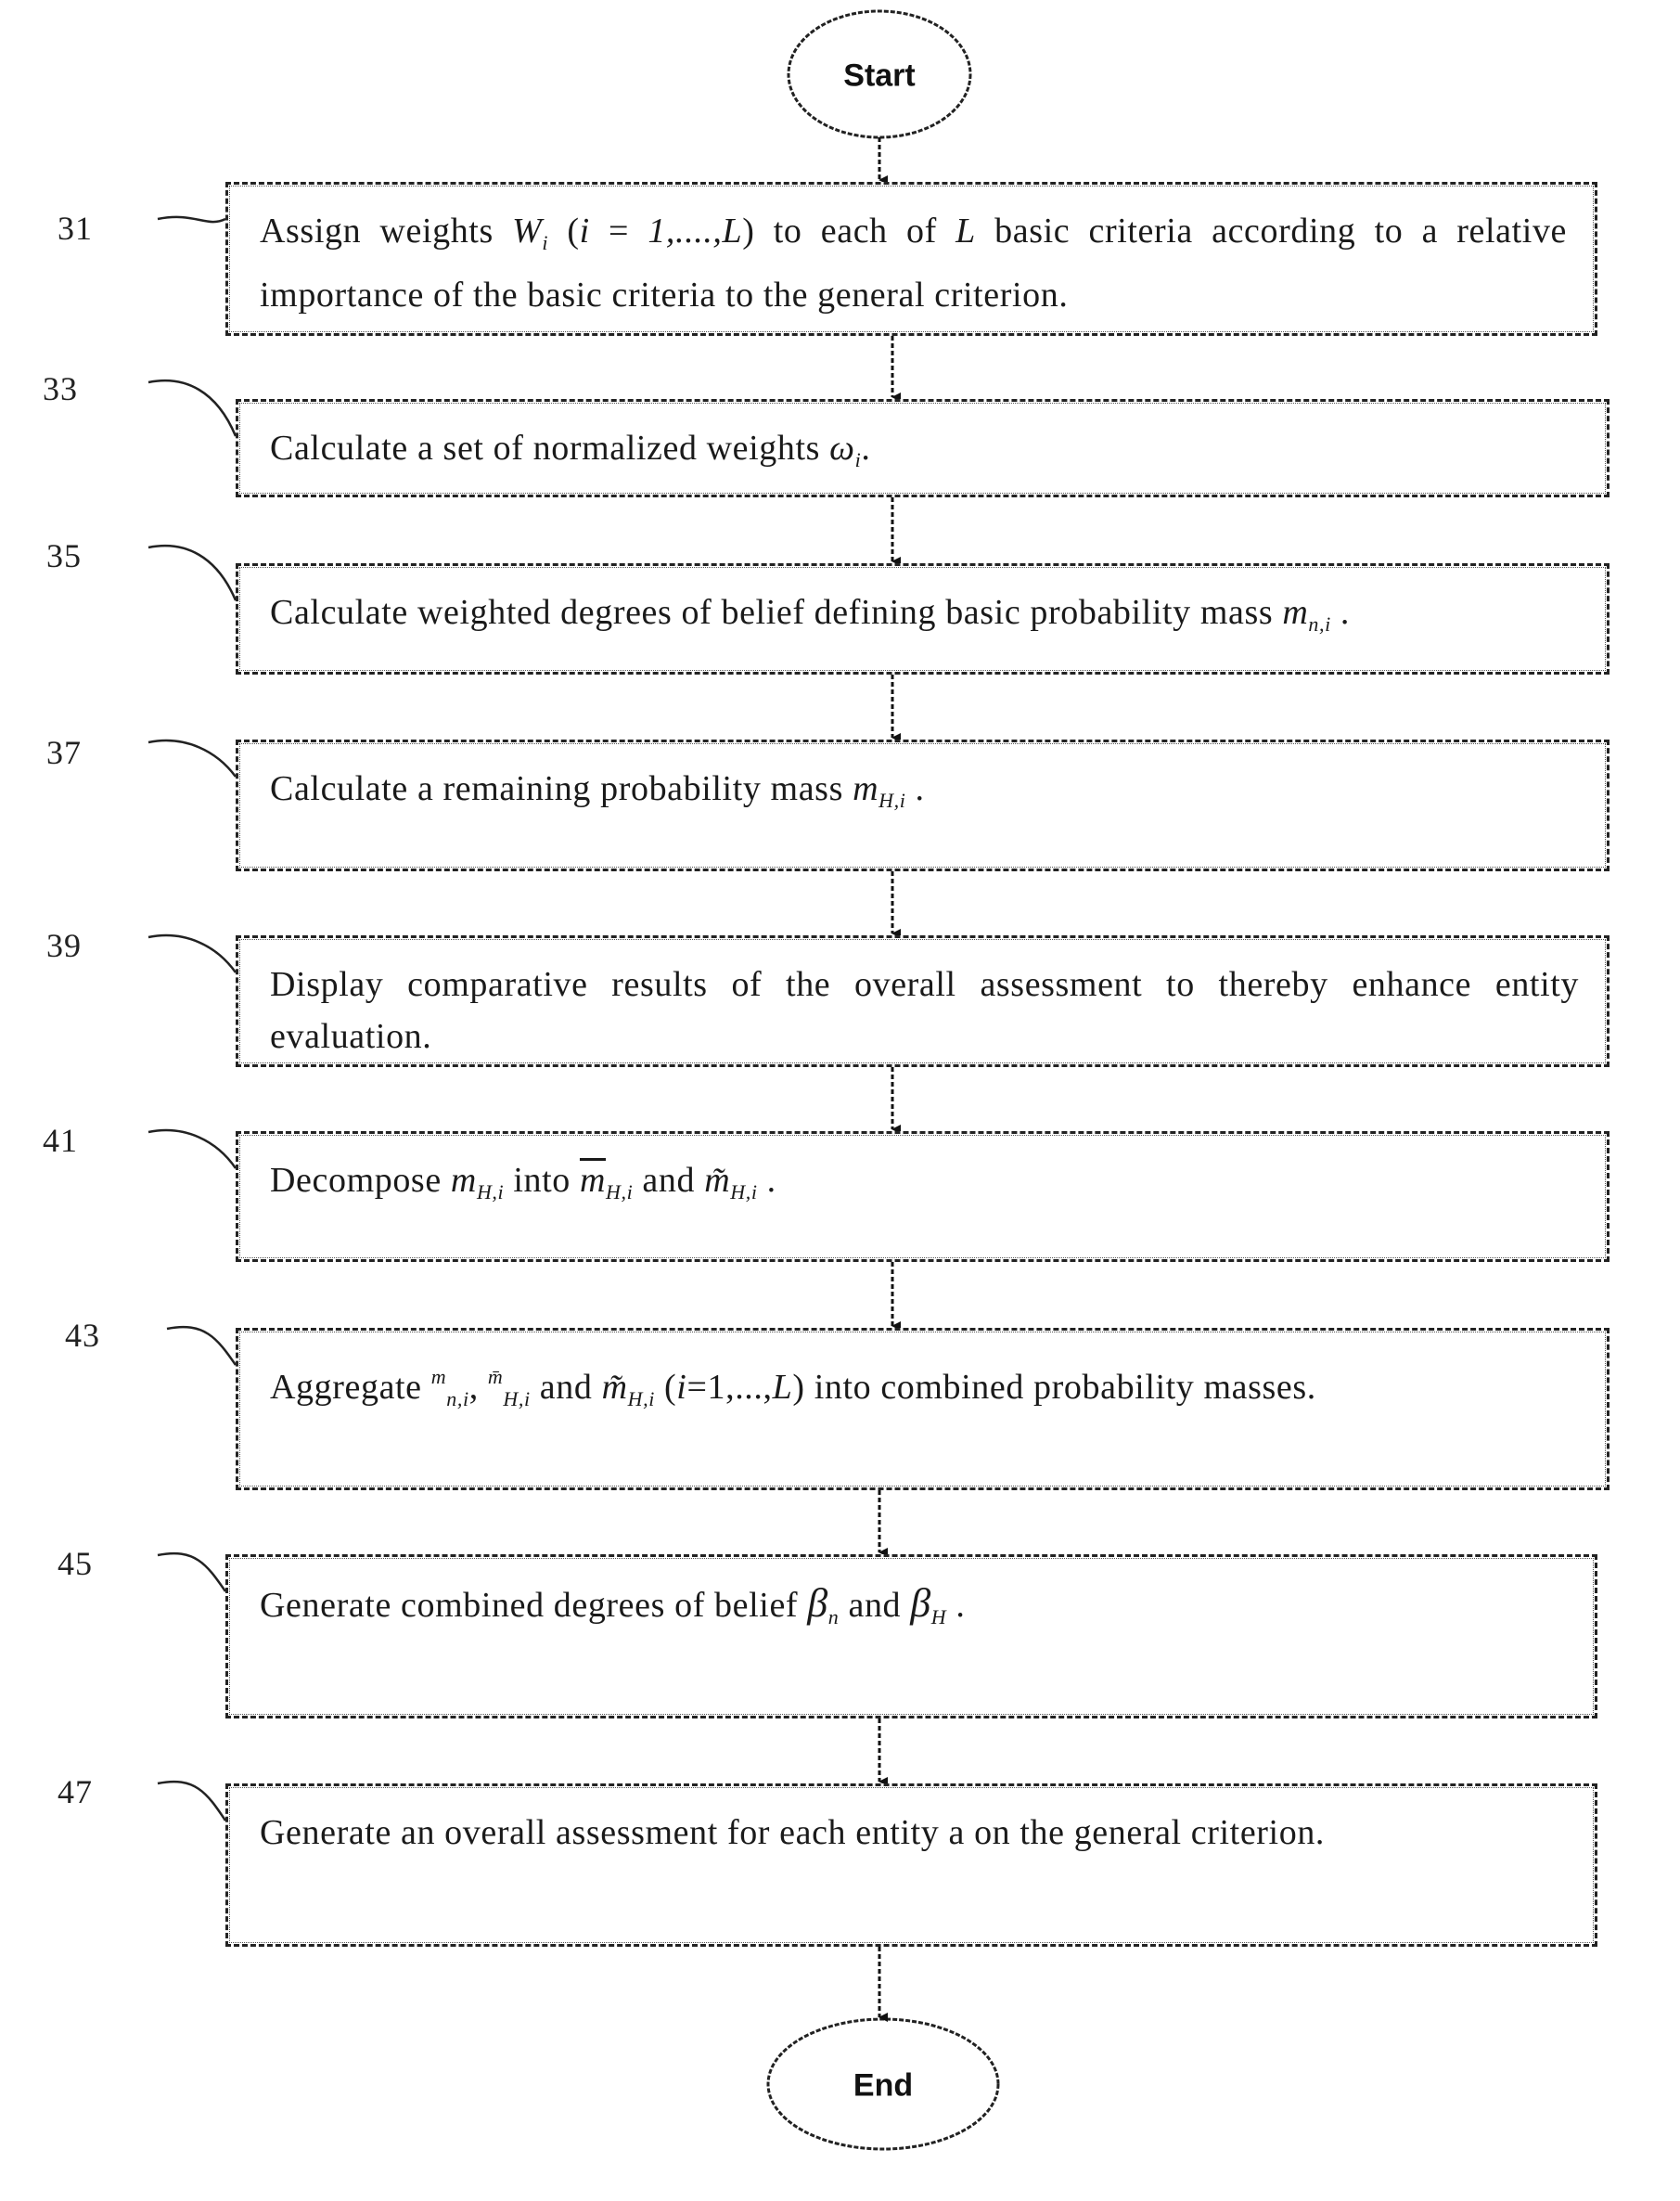 This screenshot has width=1680, height=2201. Describe the element at coordinates (386, 231) in the screenshot. I see `step-text-fragment: Assign weights` at that location.